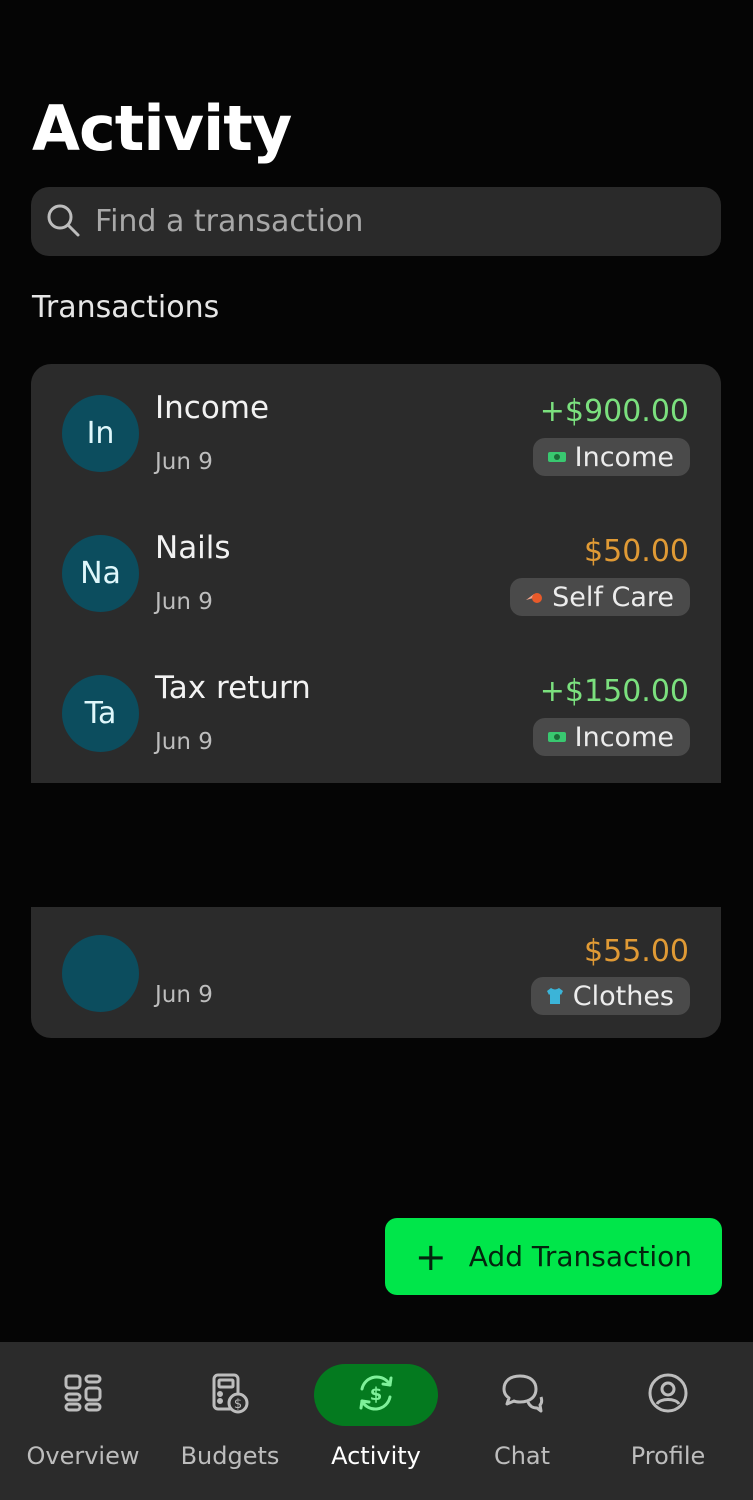  Describe the element at coordinates (636, 551) in the screenshot. I see `transaction-amount: $50.00` at that location.